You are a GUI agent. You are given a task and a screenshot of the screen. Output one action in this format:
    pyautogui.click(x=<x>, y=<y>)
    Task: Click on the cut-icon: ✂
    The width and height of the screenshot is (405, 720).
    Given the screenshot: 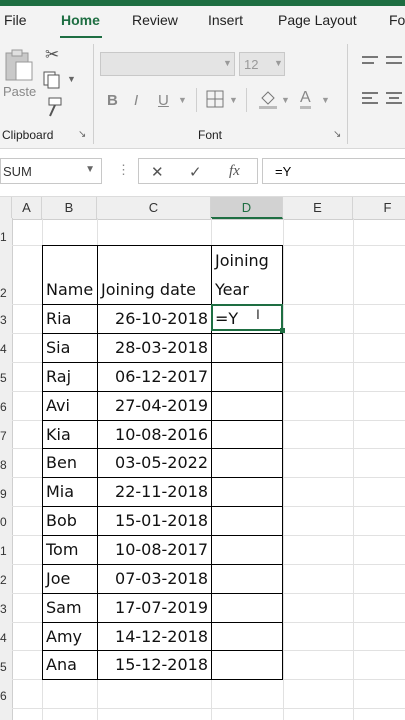 What is the action you would take?
    pyautogui.click(x=52, y=54)
    